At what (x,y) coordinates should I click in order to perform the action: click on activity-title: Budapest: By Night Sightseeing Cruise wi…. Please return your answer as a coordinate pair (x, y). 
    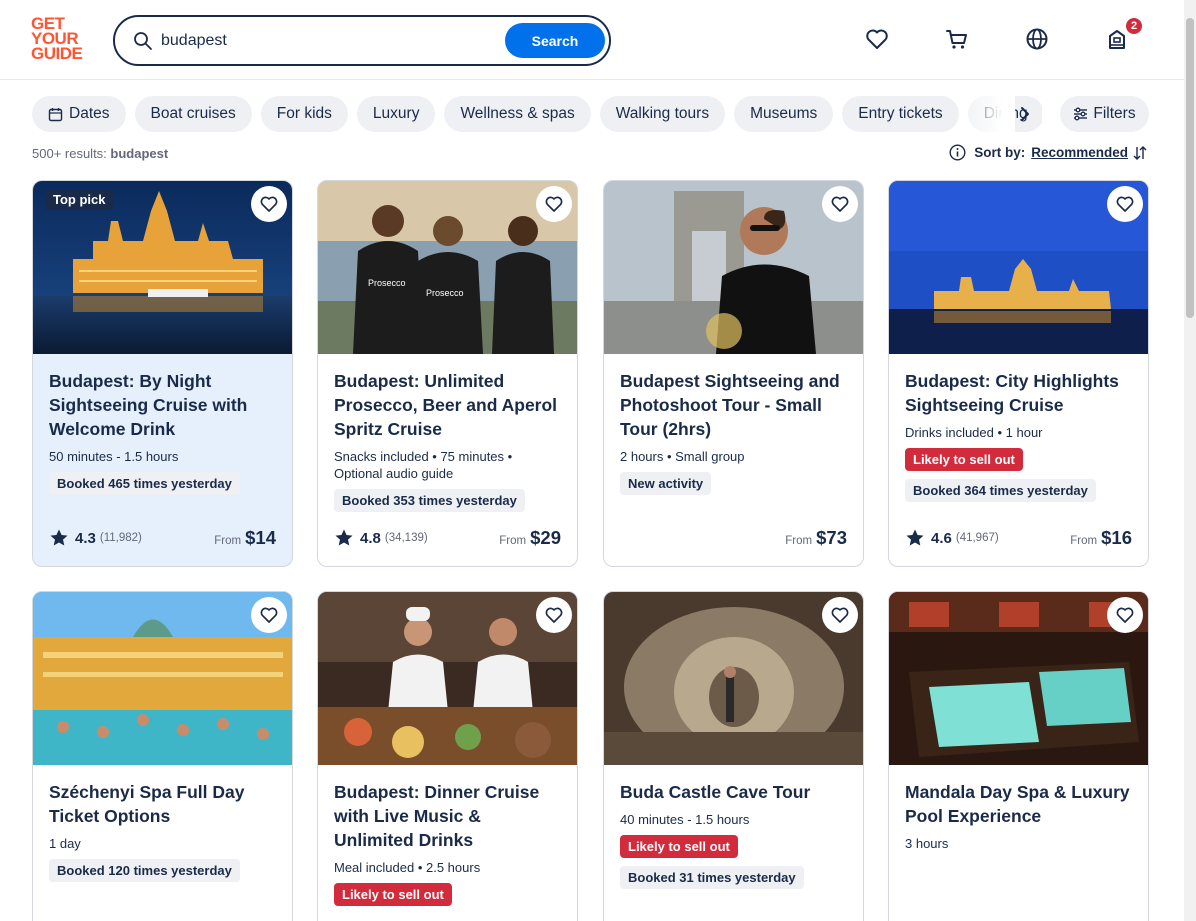
    Looking at the image, I should click on (162, 405).